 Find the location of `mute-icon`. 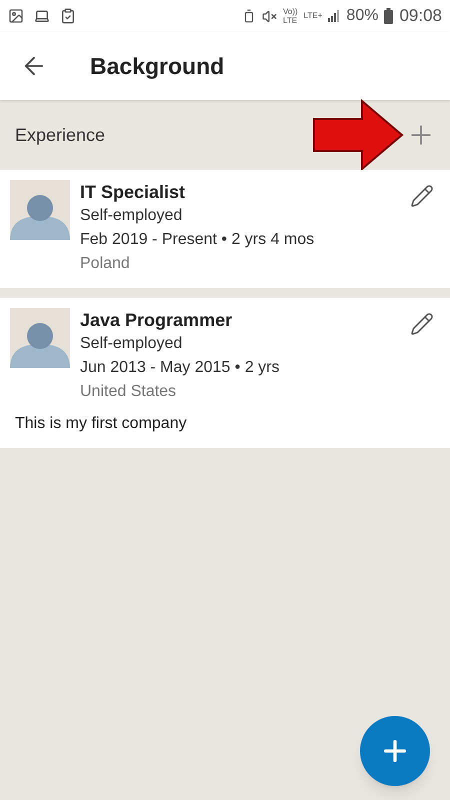

mute-icon is located at coordinates (269, 16).